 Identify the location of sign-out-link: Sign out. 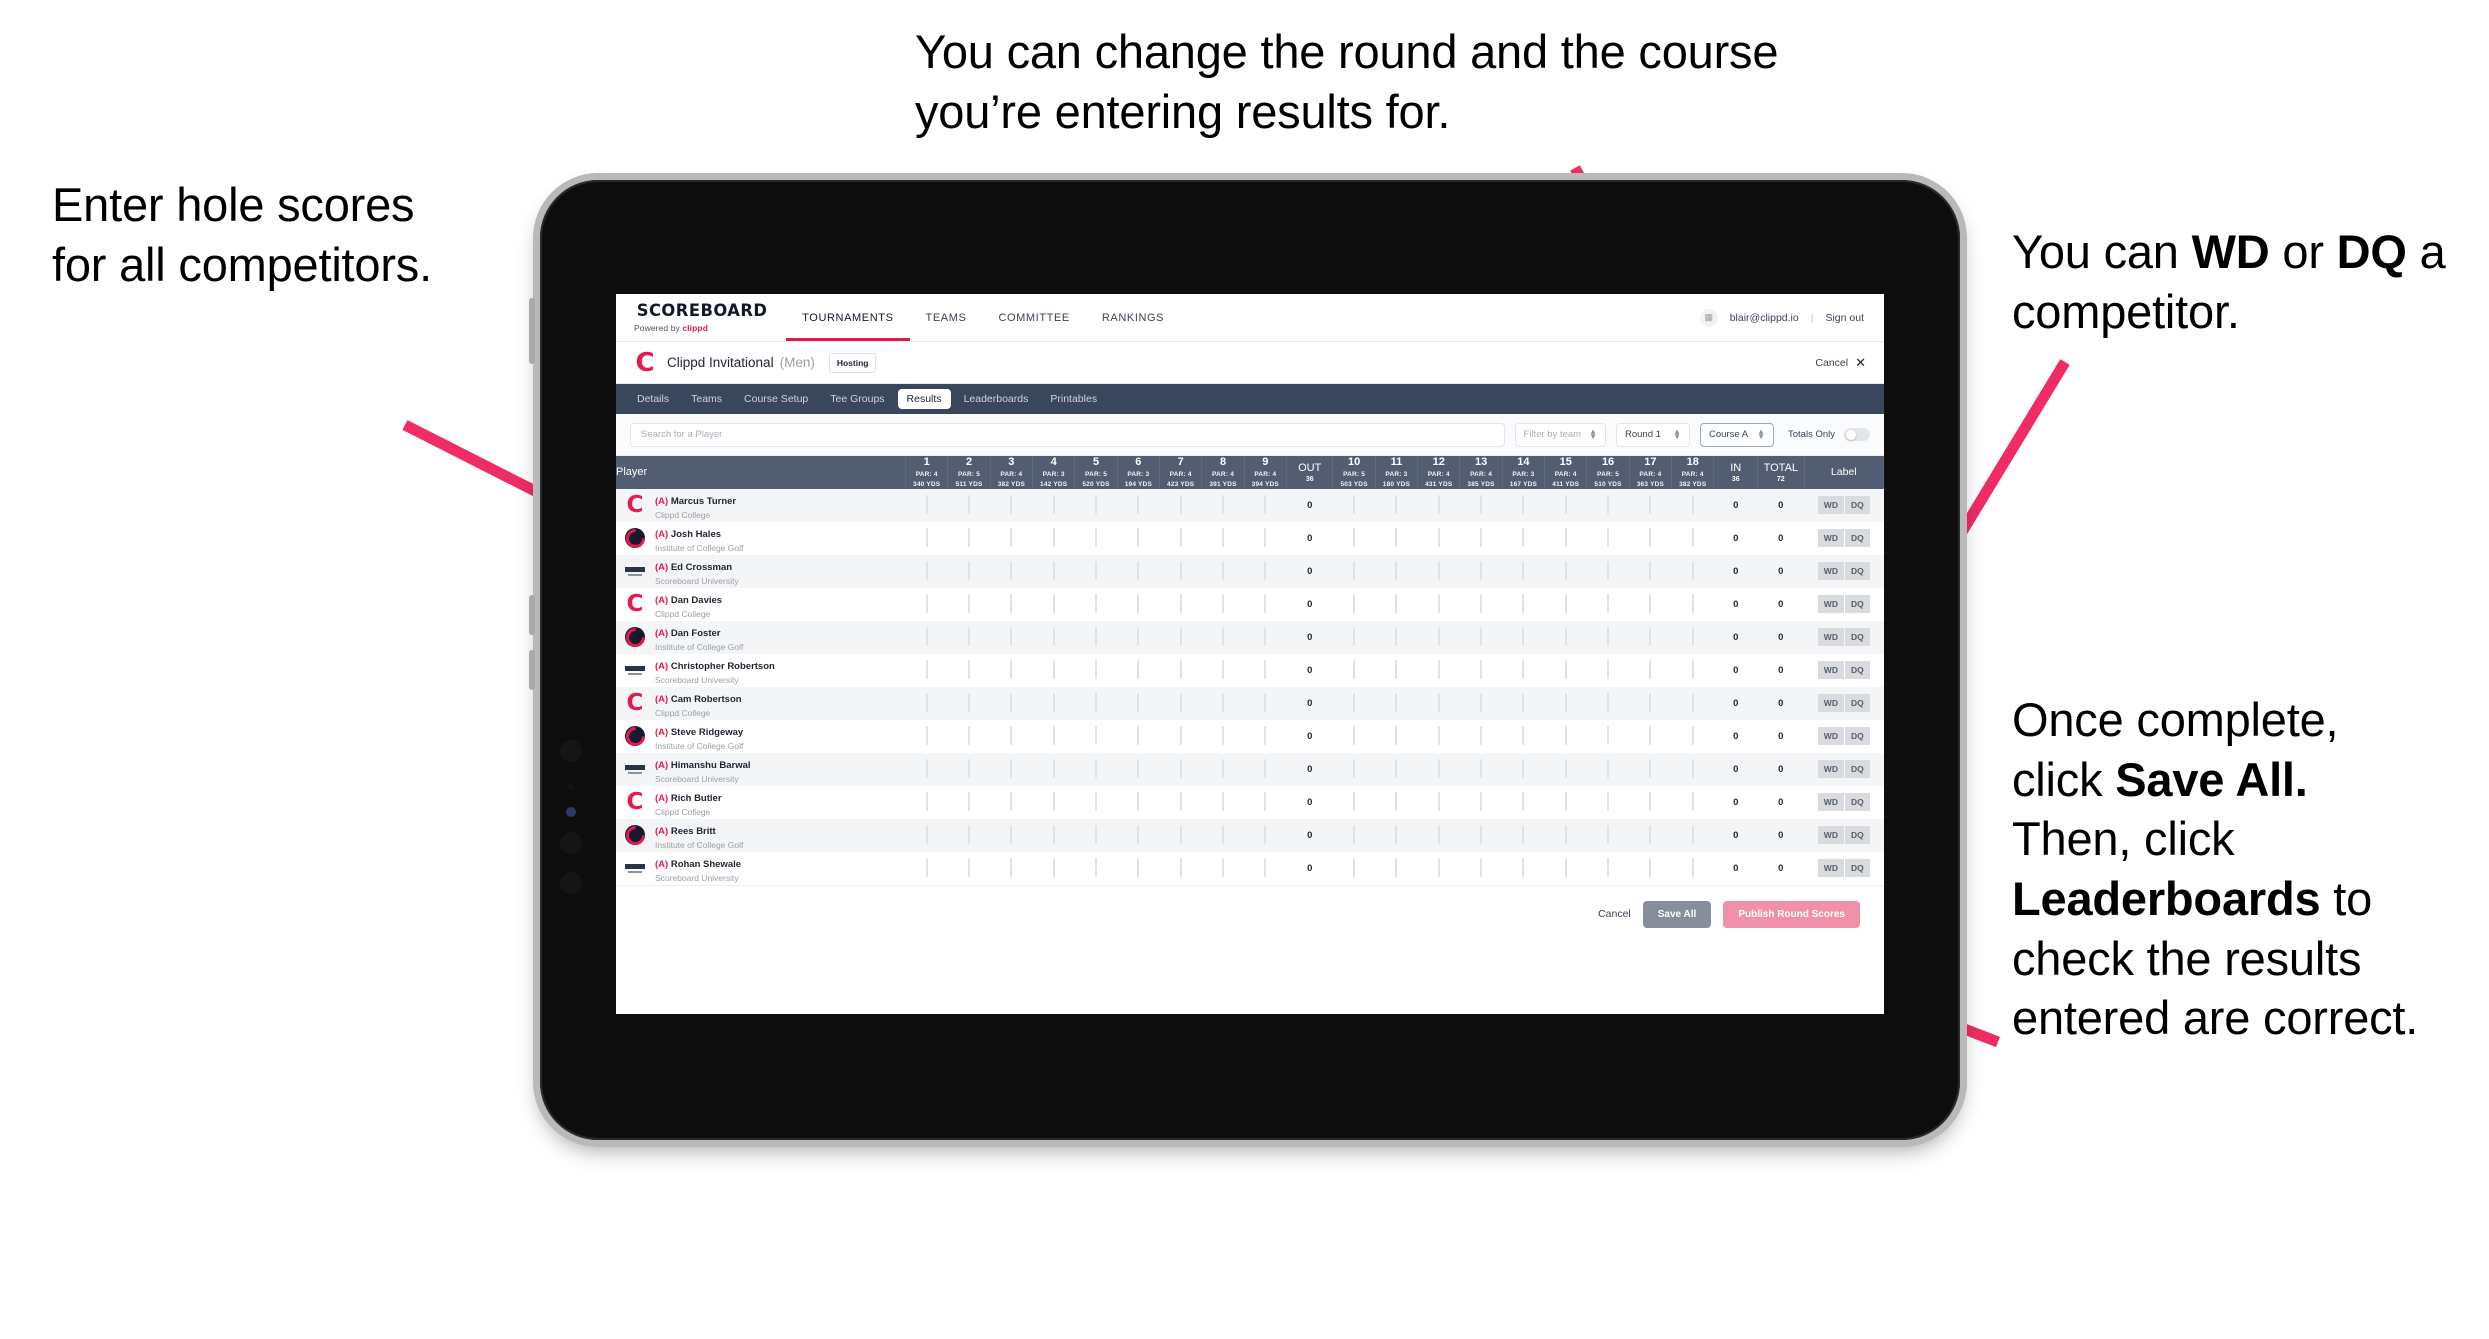
(1844, 318).